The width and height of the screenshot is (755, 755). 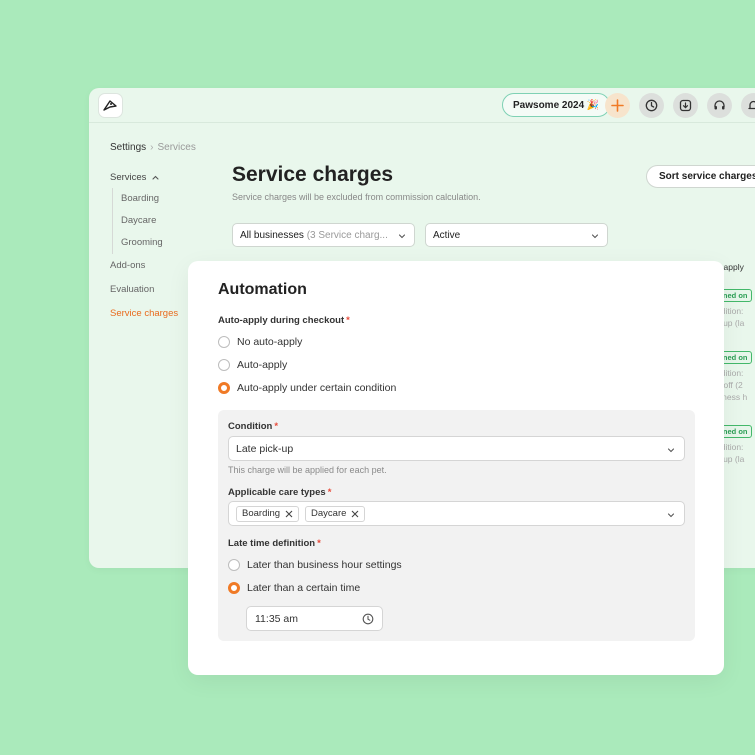 What do you see at coordinates (324, 565) in the screenshot?
I see `option-label: Later than business hour settings` at bounding box center [324, 565].